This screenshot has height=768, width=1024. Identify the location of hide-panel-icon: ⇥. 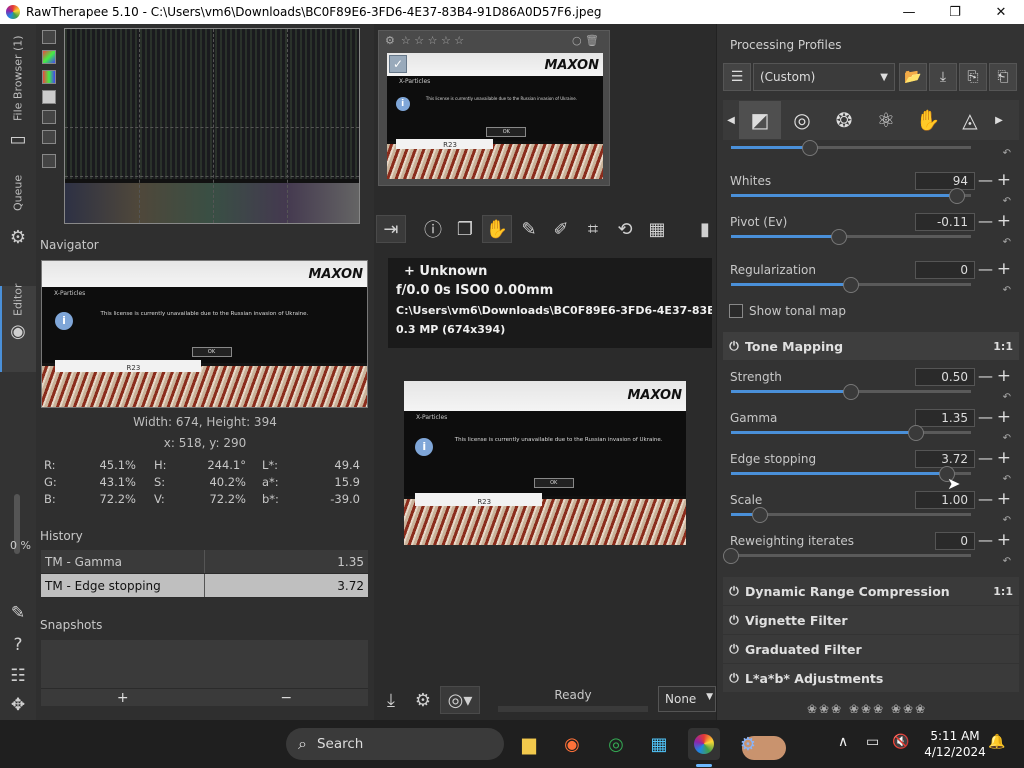
(391, 229).